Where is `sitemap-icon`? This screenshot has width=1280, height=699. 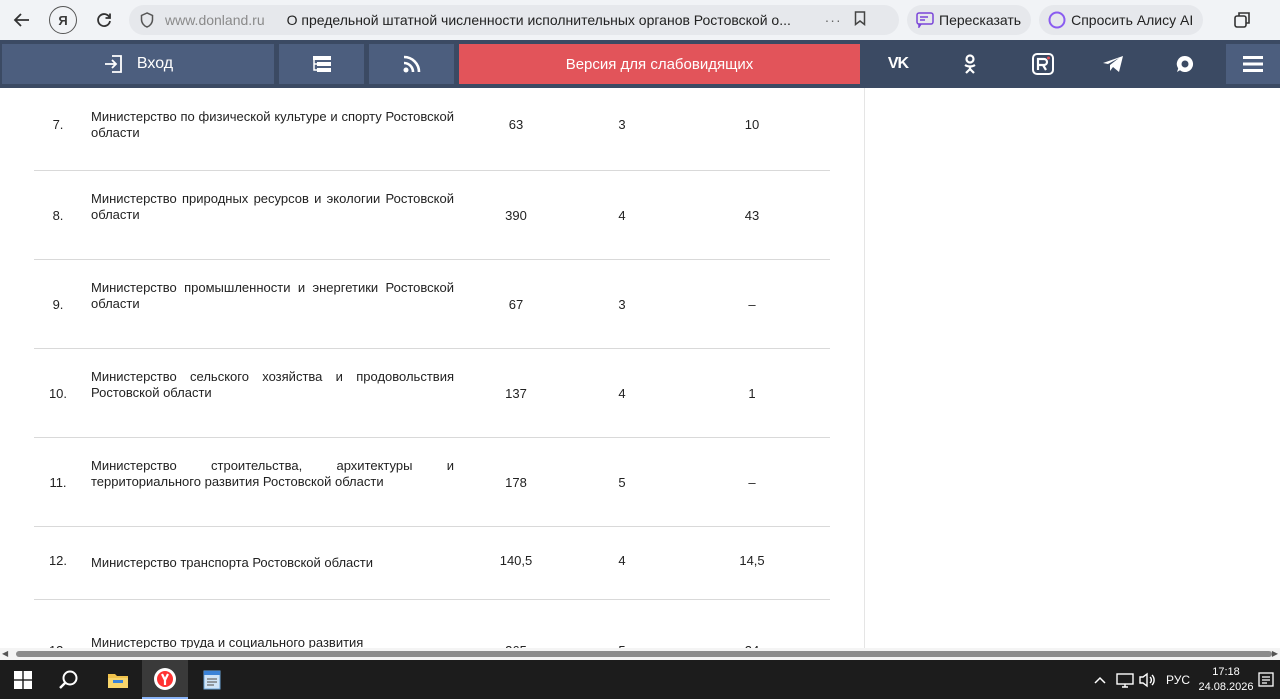 sitemap-icon is located at coordinates (321, 64).